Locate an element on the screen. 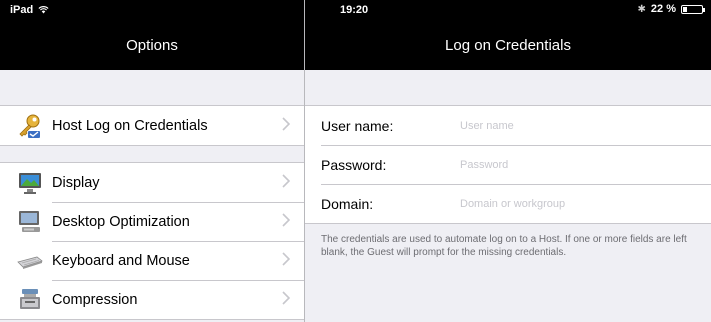 This screenshot has height=322, width=711. bluetooth-icon: ✱ is located at coordinates (641, 9).